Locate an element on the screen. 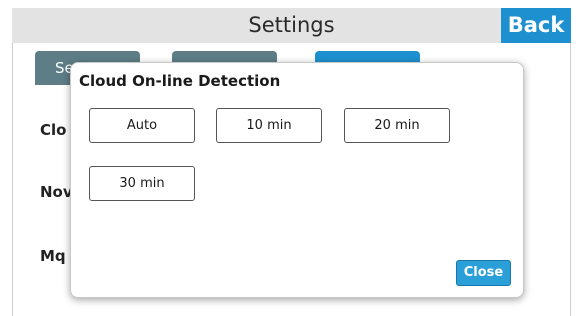  setting-label-1: Clo is located at coordinates (53, 130).